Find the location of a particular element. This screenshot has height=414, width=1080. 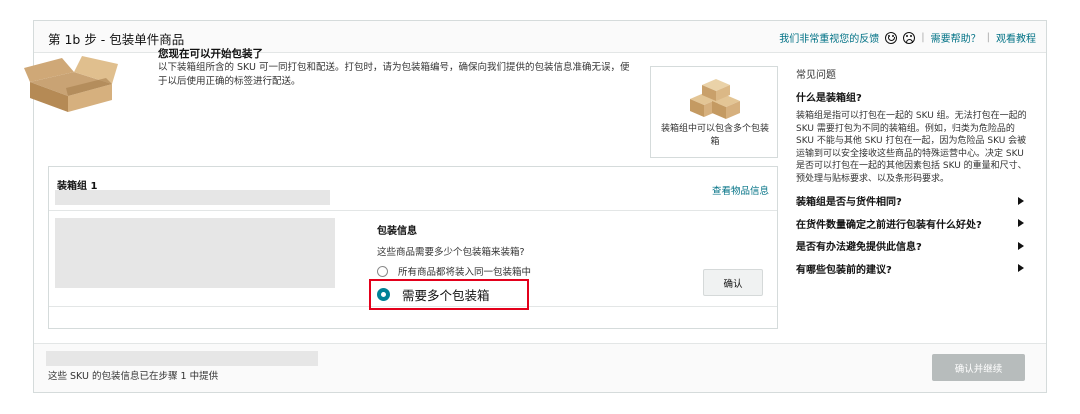

packing-info-title: 包装信息 is located at coordinates (397, 231).